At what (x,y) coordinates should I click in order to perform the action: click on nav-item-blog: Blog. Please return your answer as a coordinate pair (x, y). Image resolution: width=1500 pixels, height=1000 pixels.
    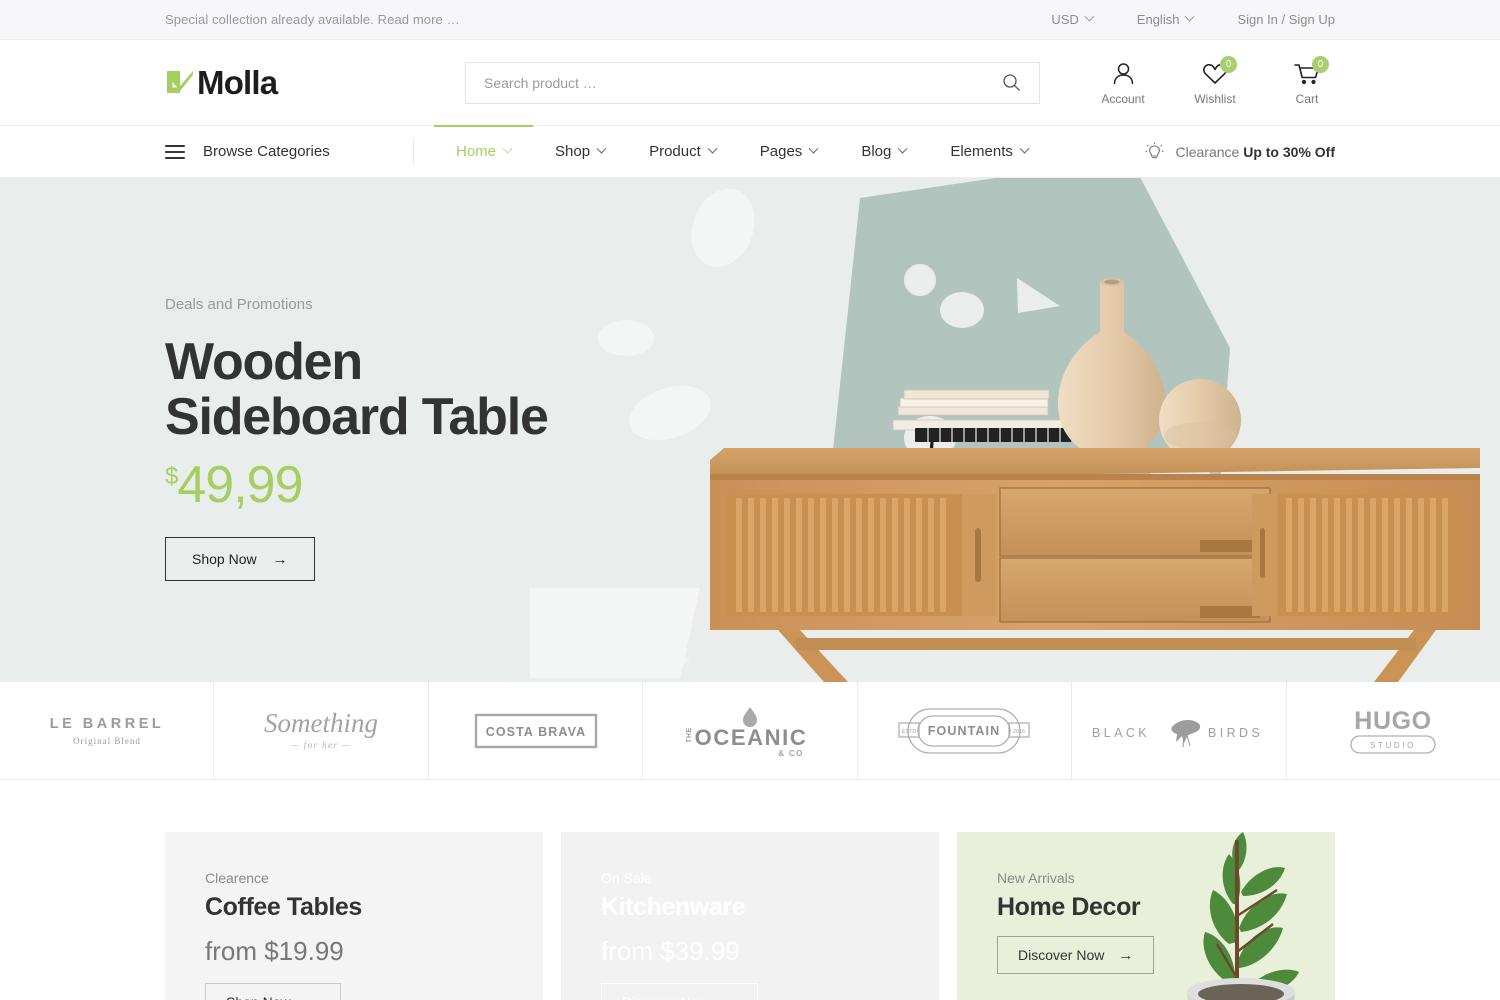
    Looking at the image, I should click on (883, 151).